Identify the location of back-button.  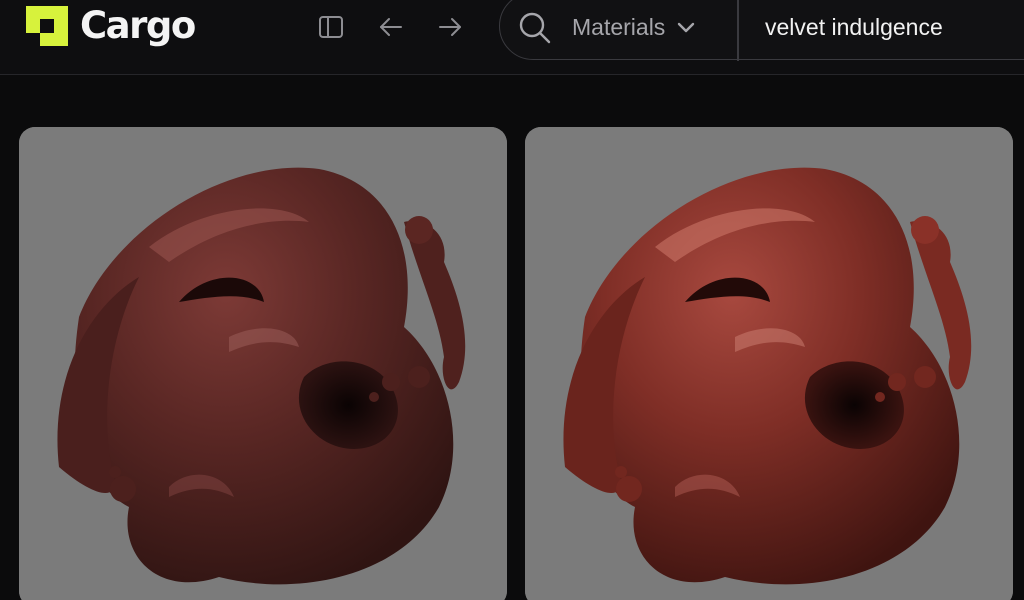
(391, 27).